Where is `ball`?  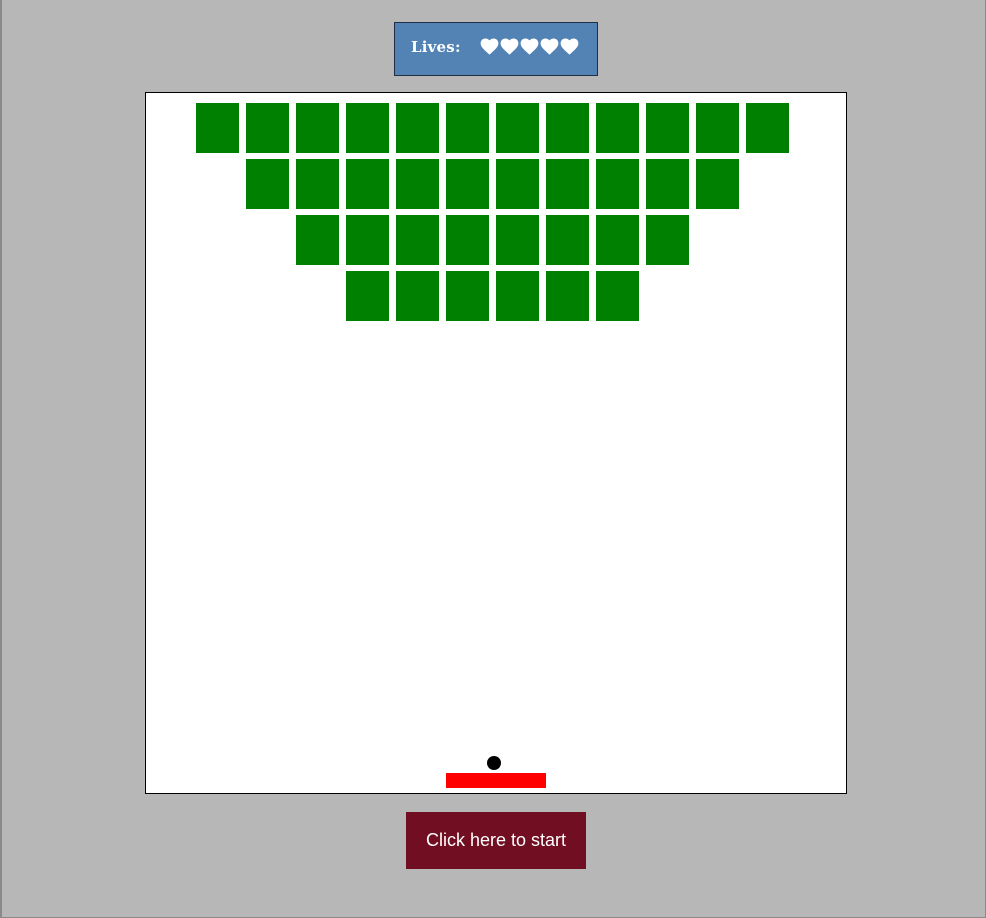 ball is located at coordinates (494, 763).